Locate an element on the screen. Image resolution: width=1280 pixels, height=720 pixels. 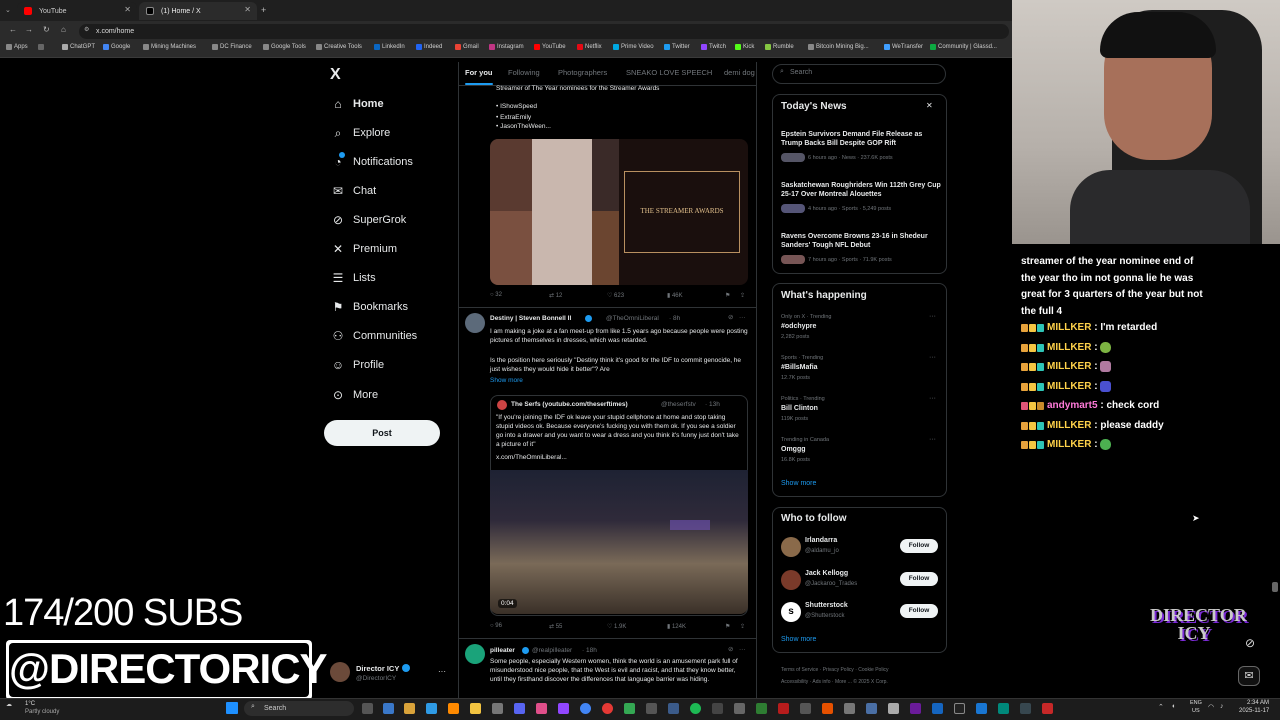
follow-name: Shutterstock is located at coordinates (826, 605).